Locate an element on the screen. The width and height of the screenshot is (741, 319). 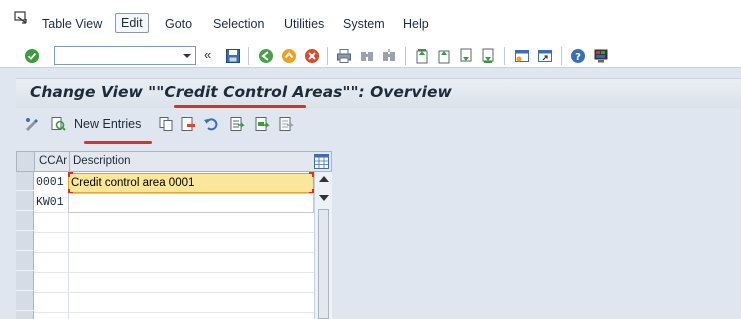
help-icon: ? is located at coordinates (578, 56).